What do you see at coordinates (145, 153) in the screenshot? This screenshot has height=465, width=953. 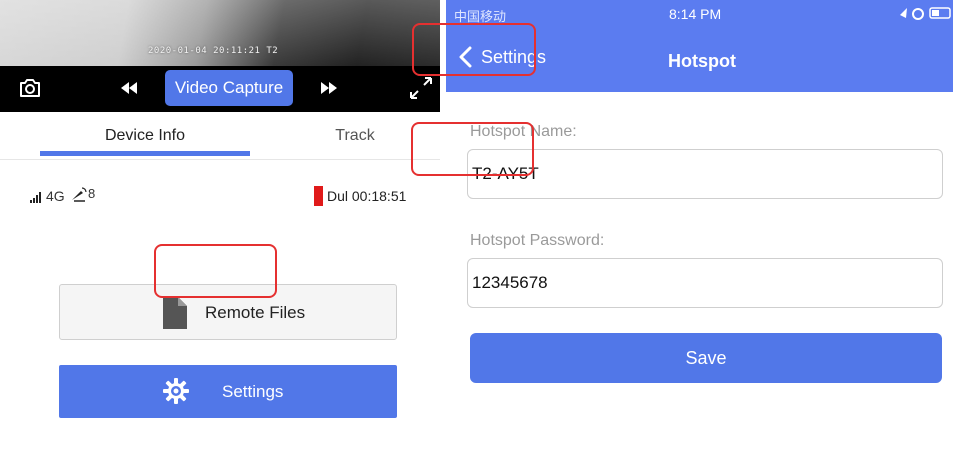 I see `active-tab-indicator` at bounding box center [145, 153].